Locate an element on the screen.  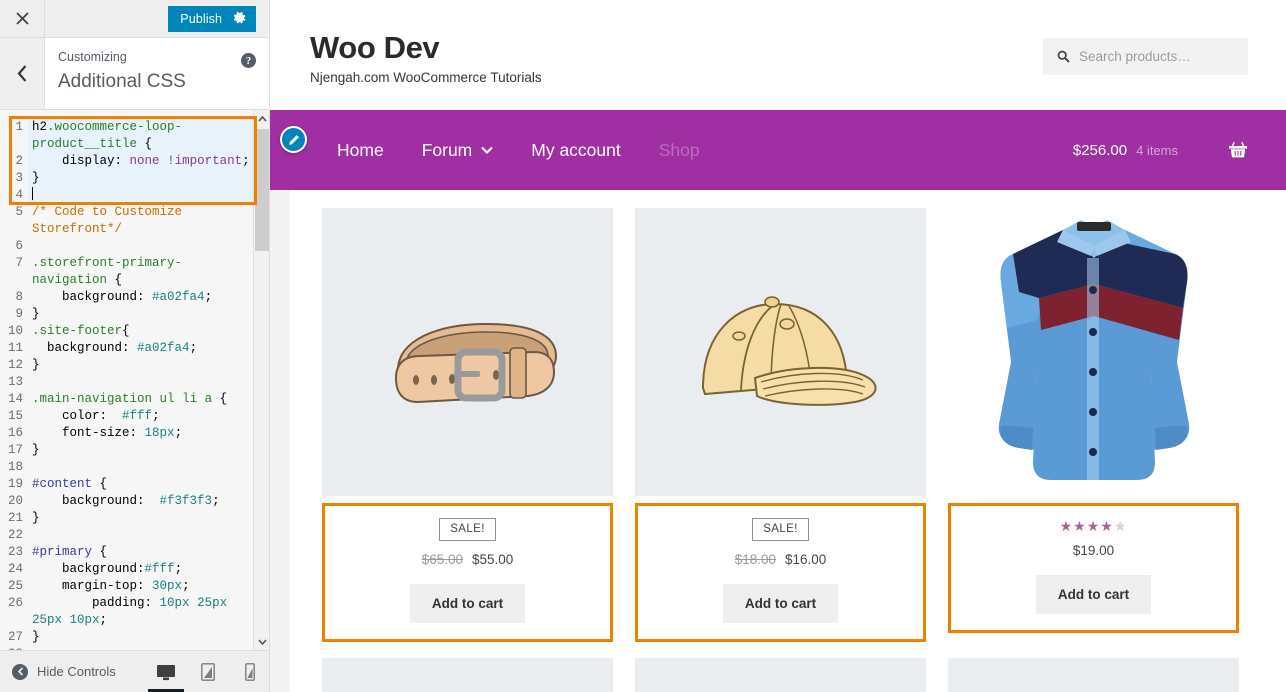
code-line: 5/* Code to Customize Storefront*/ is located at coordinates (126, 221).